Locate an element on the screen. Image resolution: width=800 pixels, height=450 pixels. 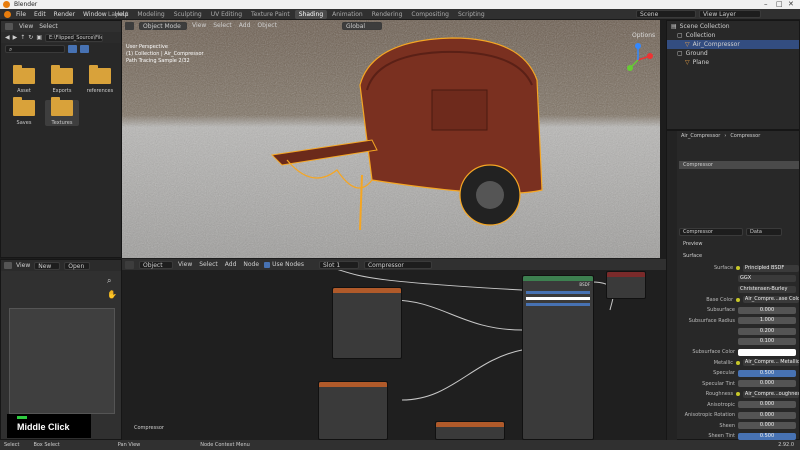
close-icon: ✕ is located at coordinates (791, 4).